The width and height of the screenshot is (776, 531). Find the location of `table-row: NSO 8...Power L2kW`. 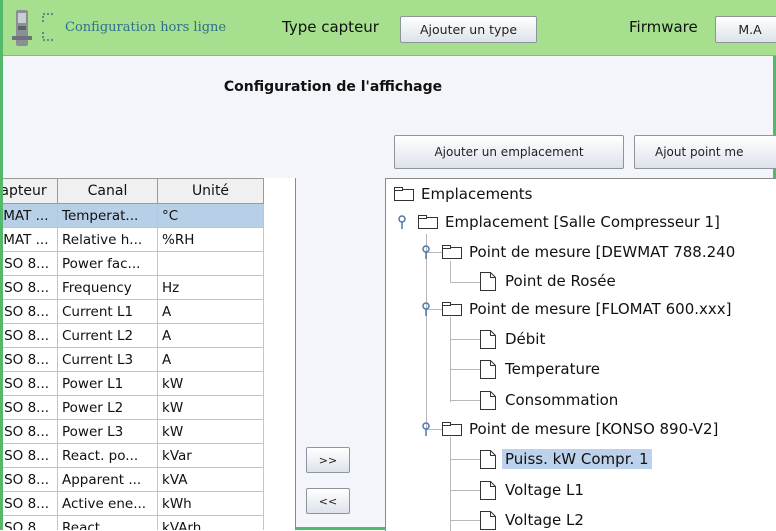

table-row: NSO 8...Power L2kW is located at coordinates (133, 407).